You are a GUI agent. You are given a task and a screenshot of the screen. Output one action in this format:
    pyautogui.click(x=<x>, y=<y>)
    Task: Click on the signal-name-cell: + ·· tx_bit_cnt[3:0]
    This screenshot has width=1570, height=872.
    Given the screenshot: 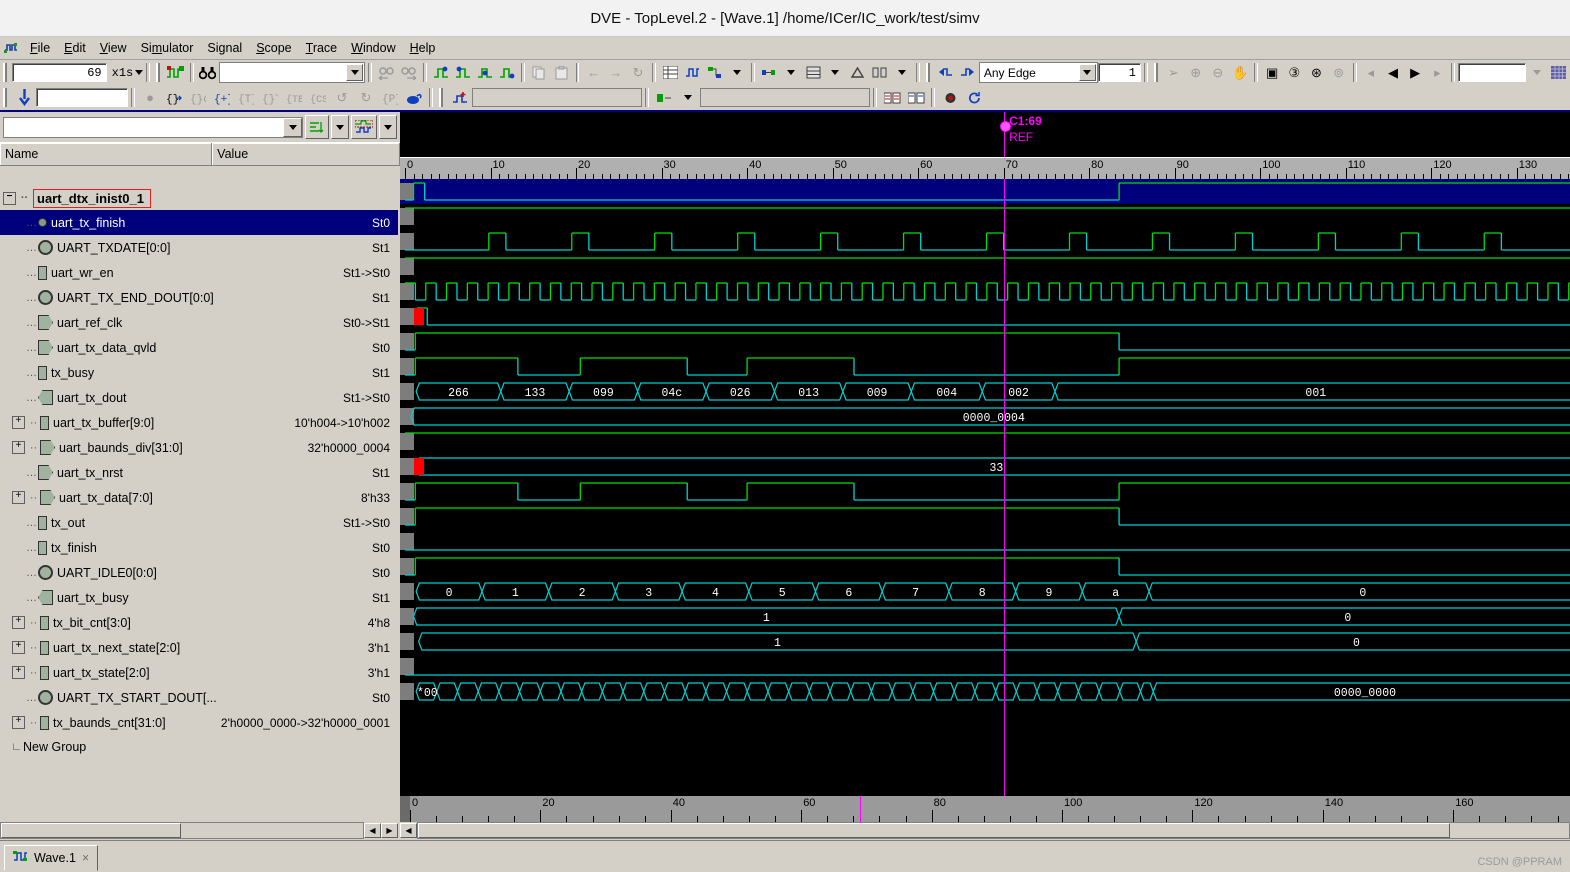 What is the action you would take?
    pyautogui.click(x=184, y=622)
    